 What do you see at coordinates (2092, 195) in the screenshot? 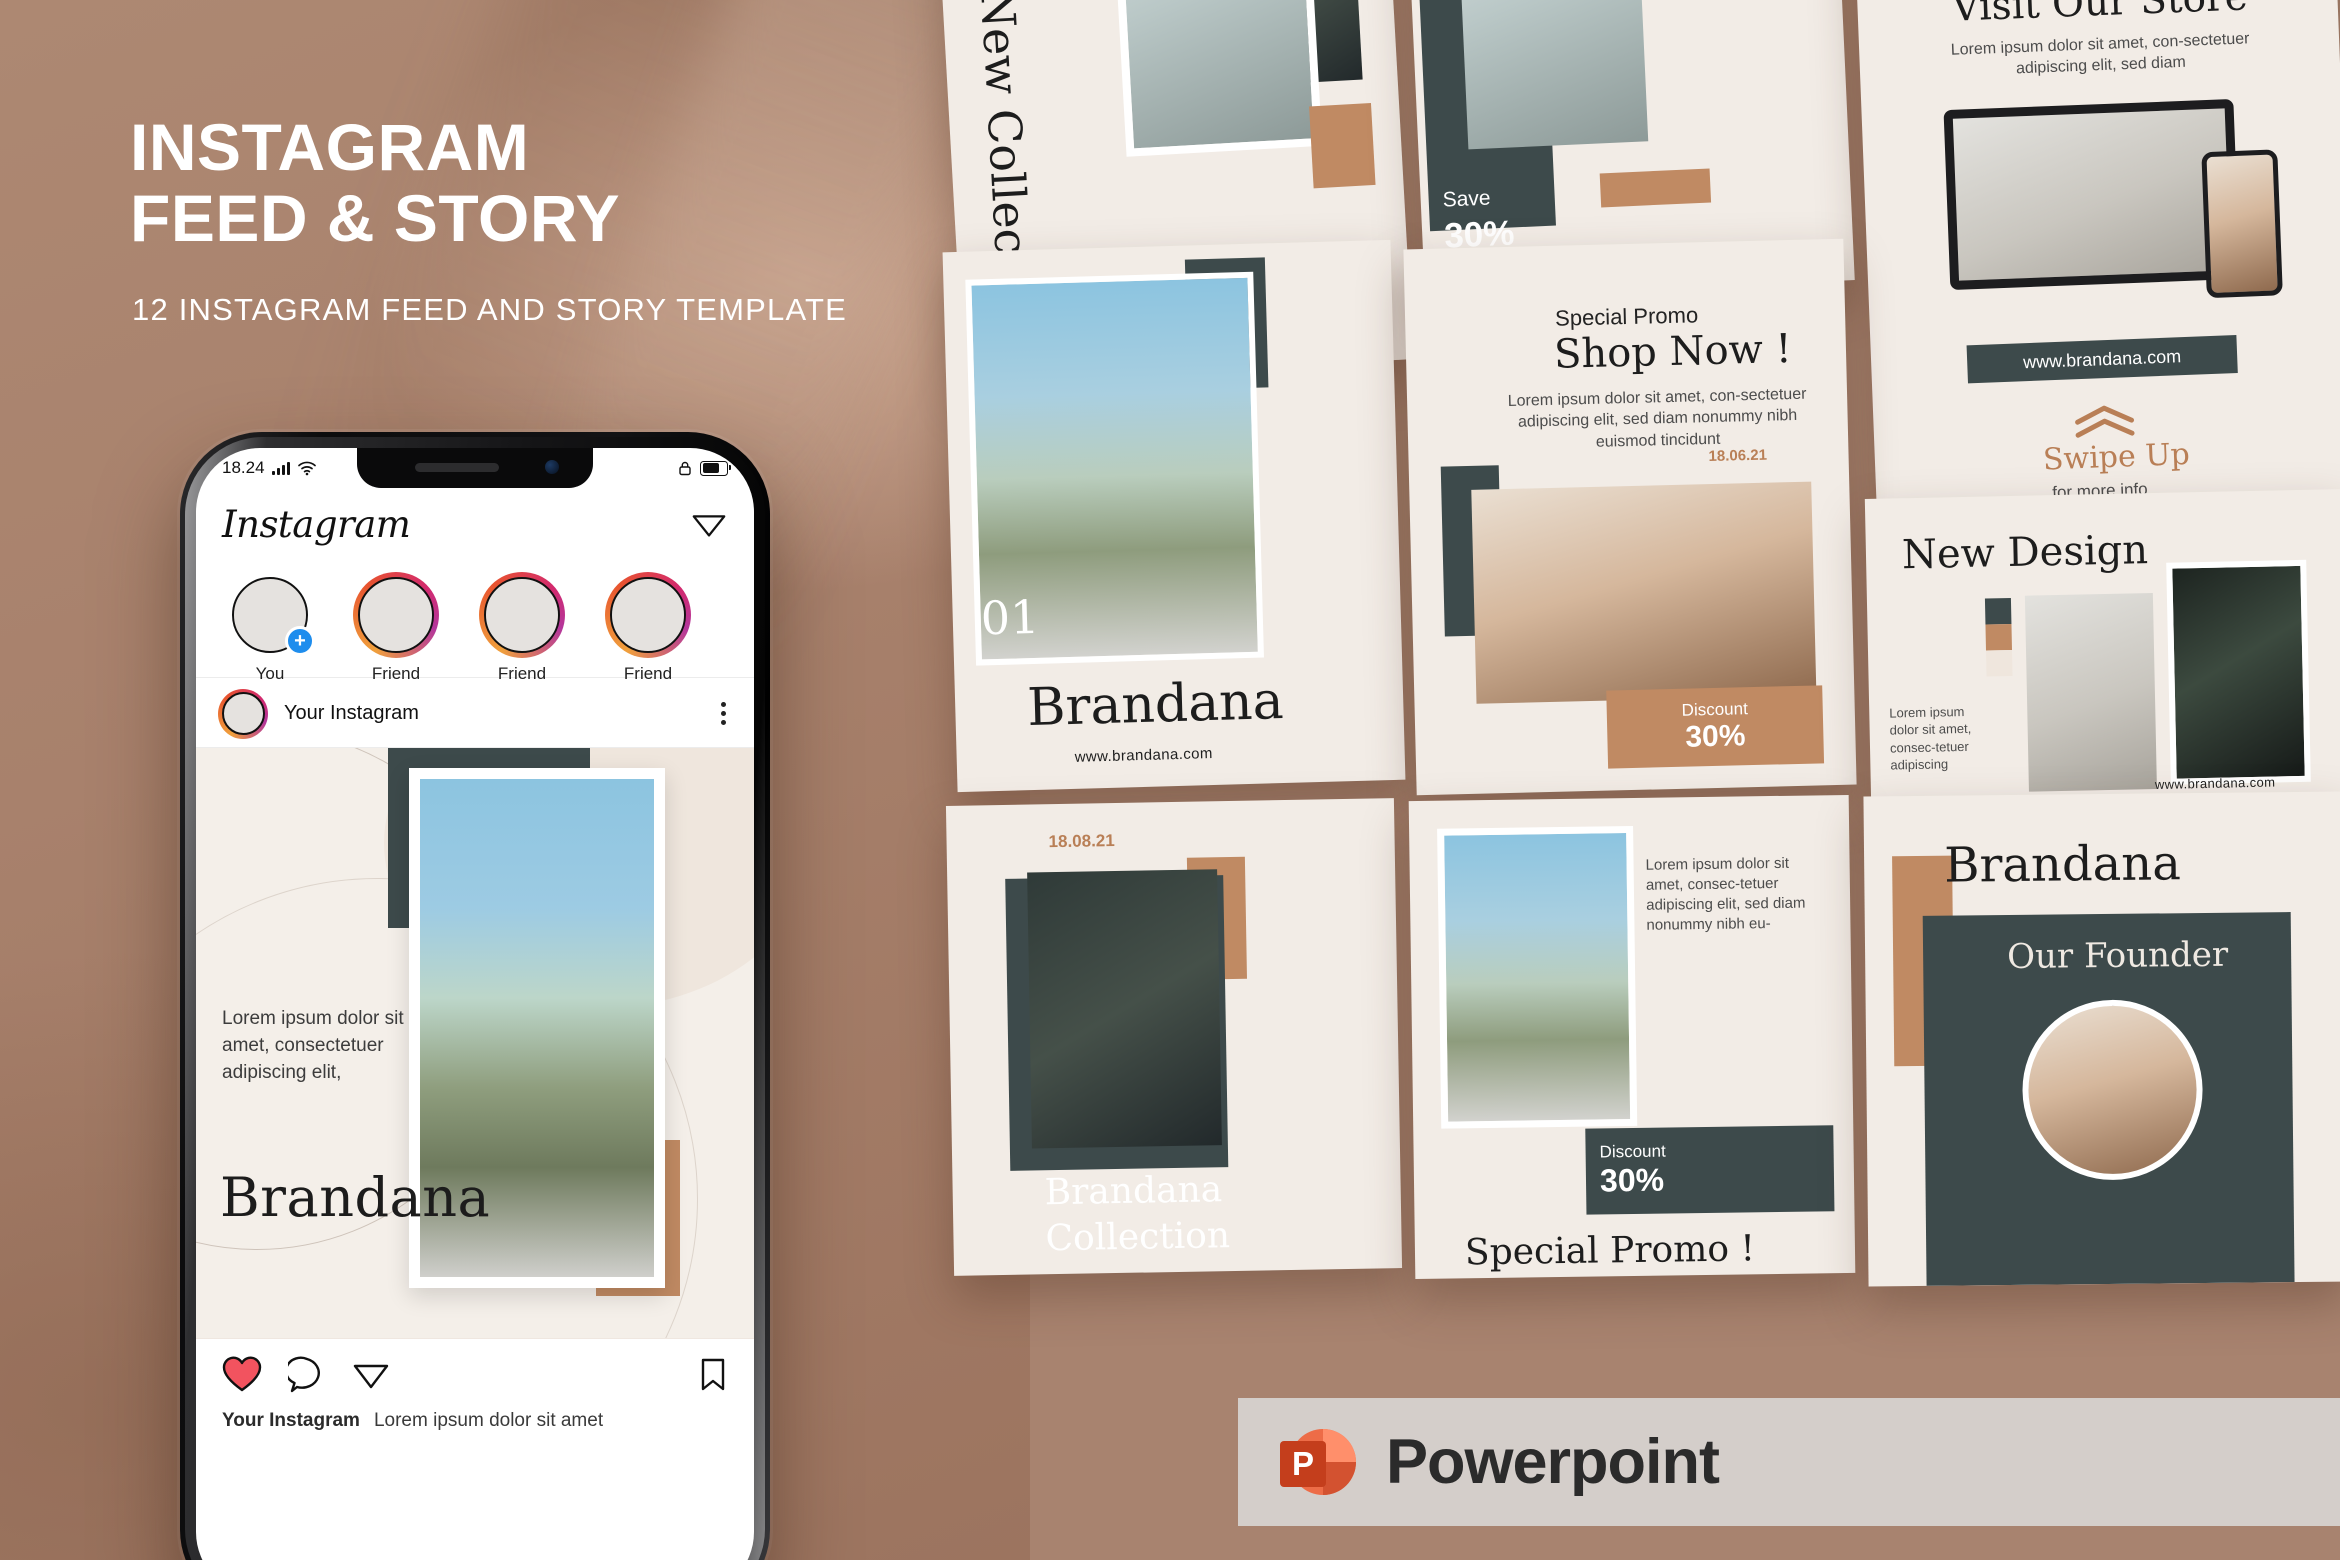
I see `card-laptop-photo` at bounding box center [2092, 195].